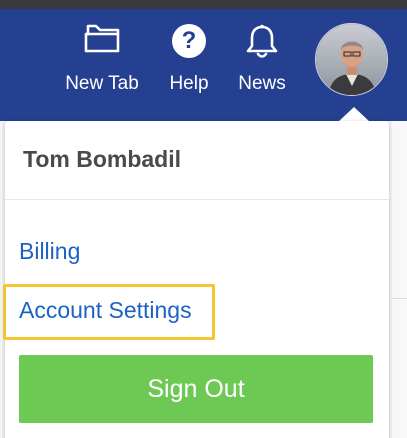  What do you see at coordinates (189, 44) in the screenshot?
I see `help-circle-icon: ?` at bounding box center [189, 44].